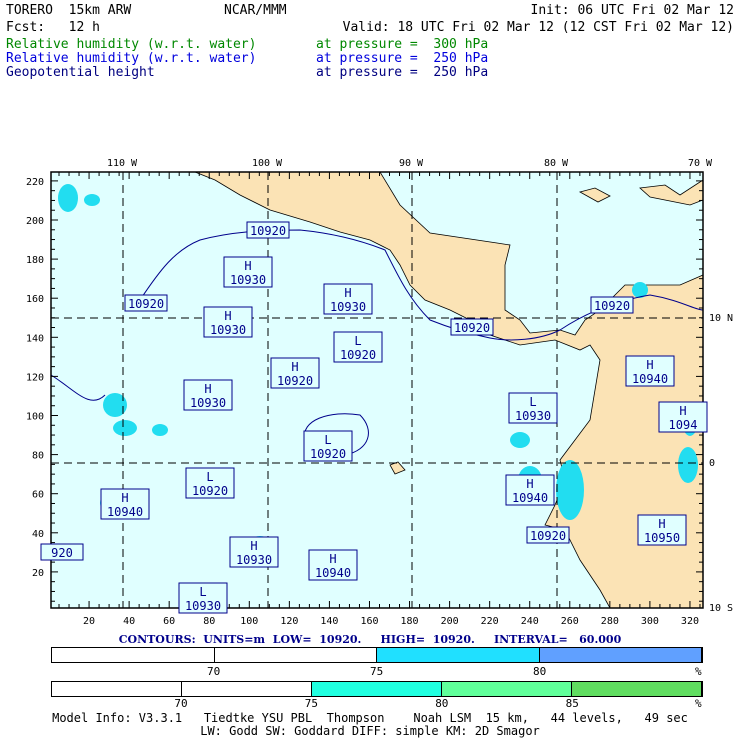 The width and height of the screenshot is (740, 740). I want to click on contour-label: H10920, so click(295, 373).